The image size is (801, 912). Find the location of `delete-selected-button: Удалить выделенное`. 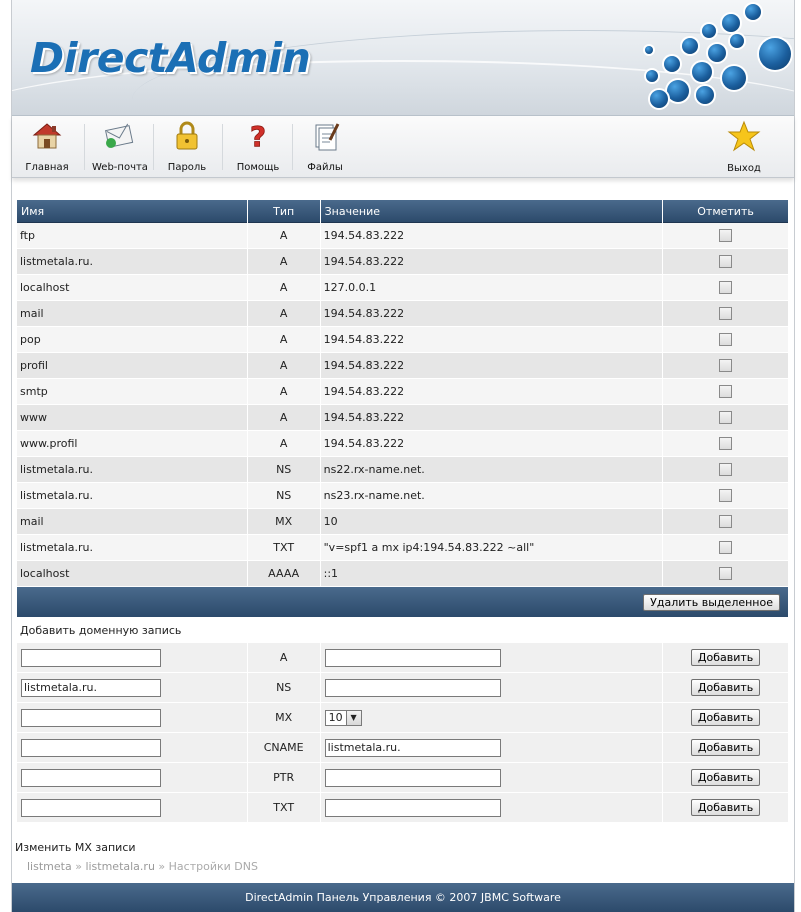

delete-selected-button: Удалить выделенное is located at coordinates (711, 602).